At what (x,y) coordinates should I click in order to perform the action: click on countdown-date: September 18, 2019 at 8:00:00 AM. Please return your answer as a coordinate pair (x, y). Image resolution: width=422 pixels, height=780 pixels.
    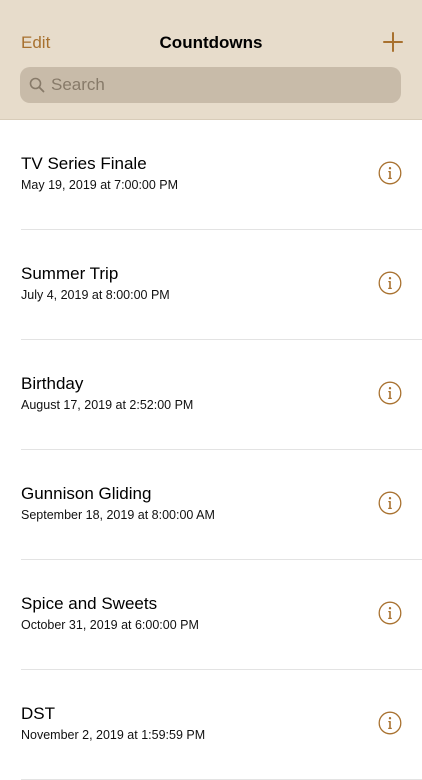
    Looking at the image, I should click on (118, 515).